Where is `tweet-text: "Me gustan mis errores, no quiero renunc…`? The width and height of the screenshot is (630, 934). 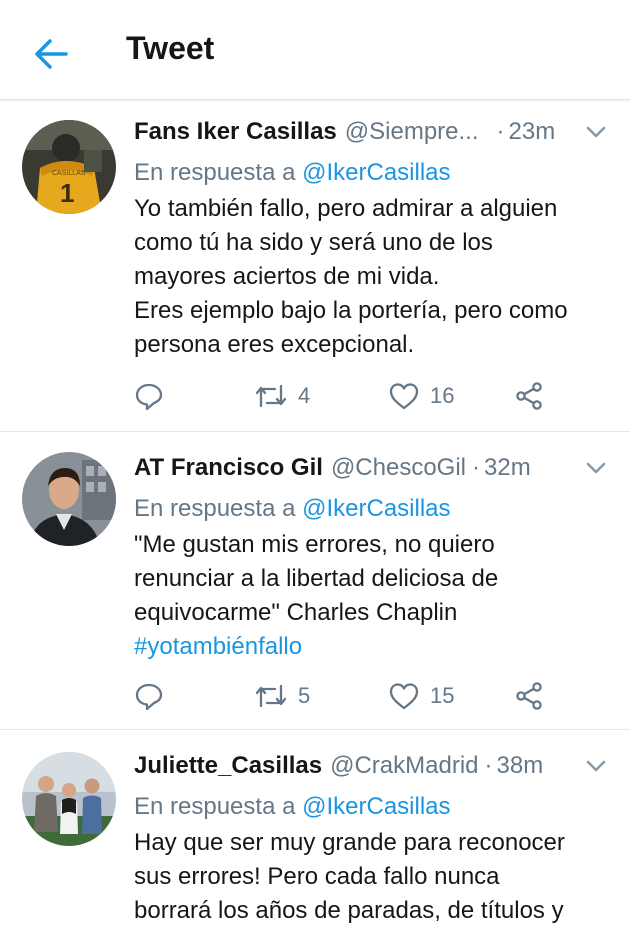
tweet-text: "Me gustan mis errores, no quiero renunc… is located at coordinates (371, 596).